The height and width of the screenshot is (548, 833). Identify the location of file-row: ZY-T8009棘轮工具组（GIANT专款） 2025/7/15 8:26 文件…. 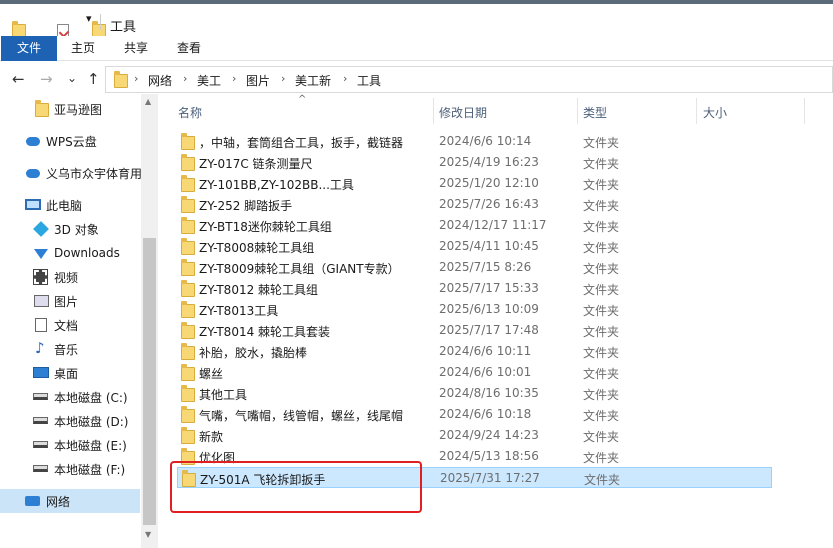
(474, 267).